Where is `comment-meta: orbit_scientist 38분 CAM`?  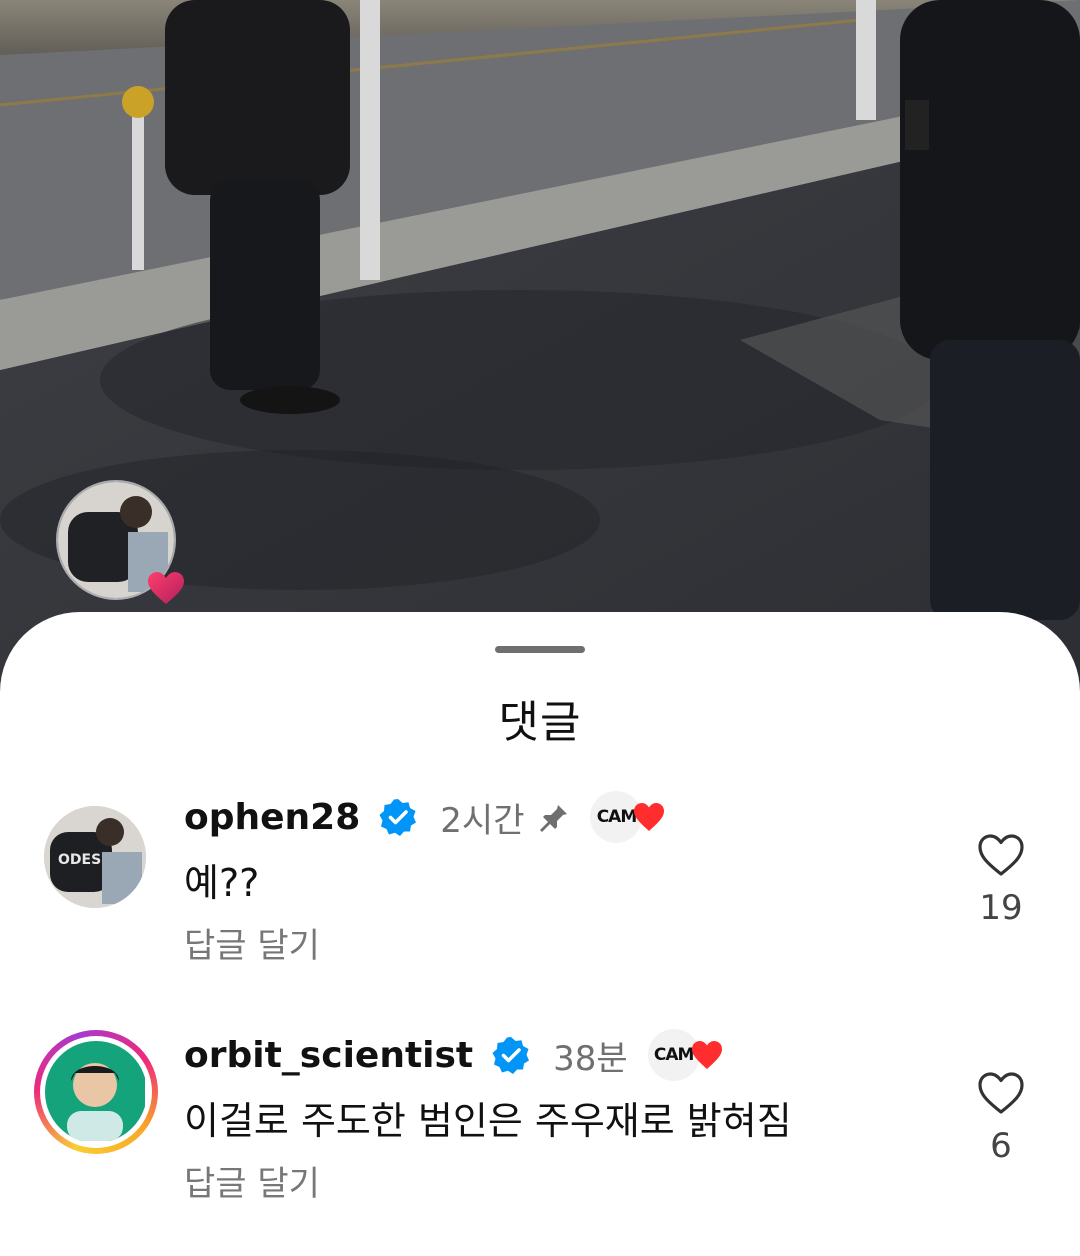
comment-meta: orbit_scientist 38분 CAM is located at coordinates (454, 1055).